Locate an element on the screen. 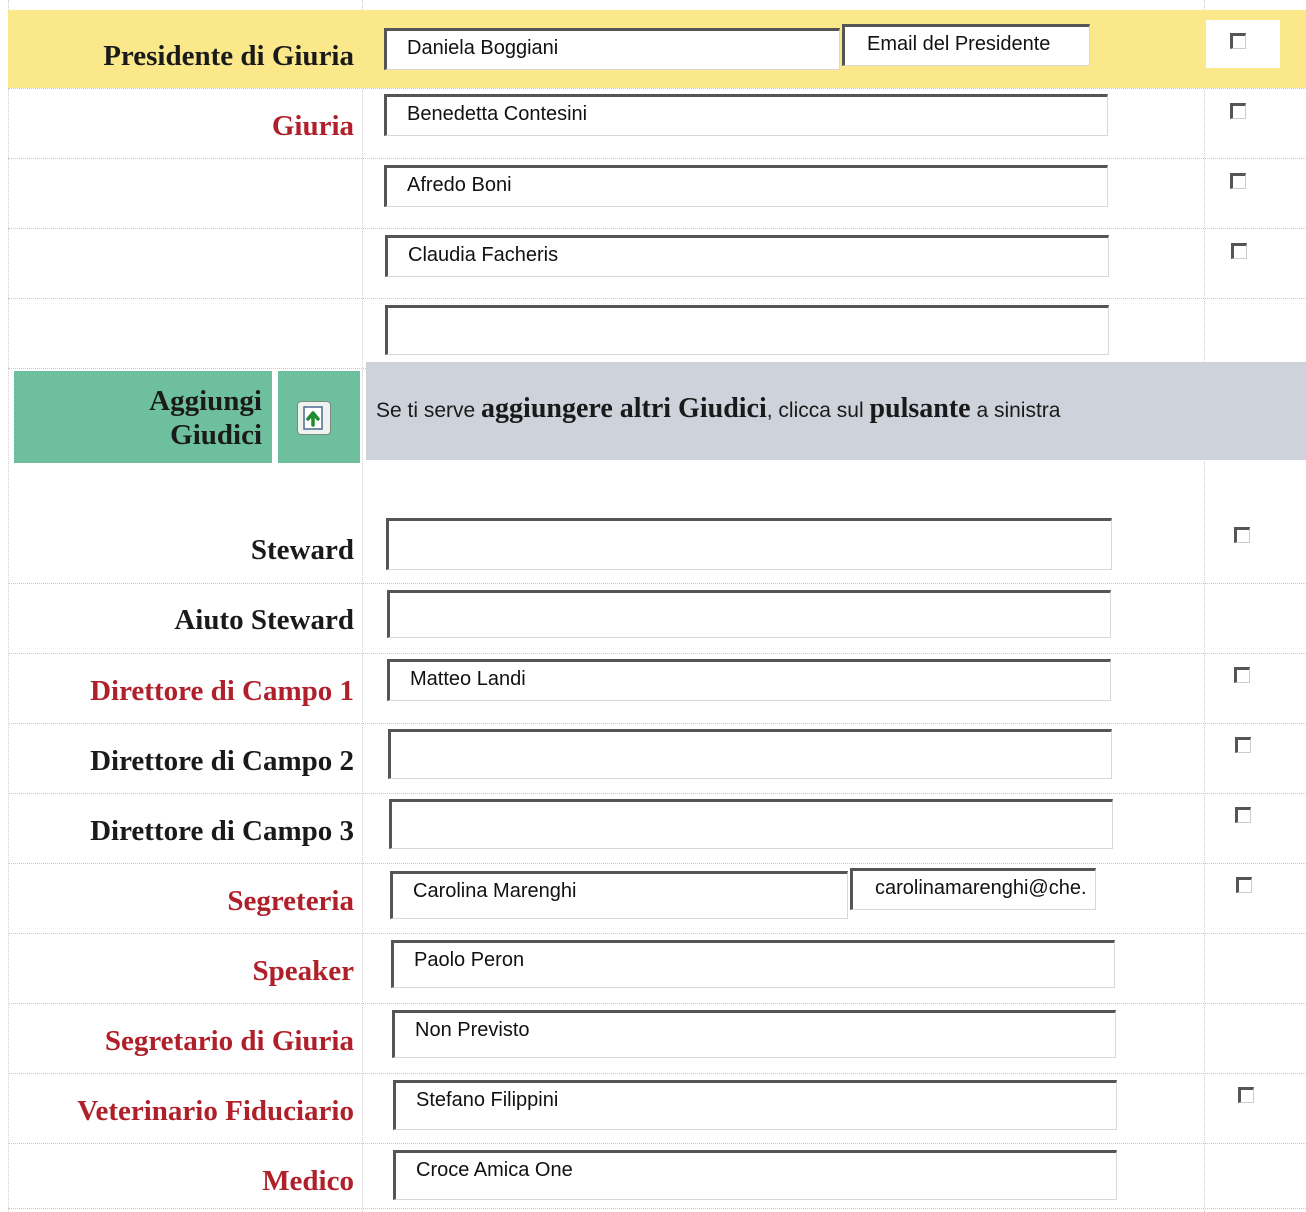  direttore-campo-2-field is located at coordinates (750, 754).